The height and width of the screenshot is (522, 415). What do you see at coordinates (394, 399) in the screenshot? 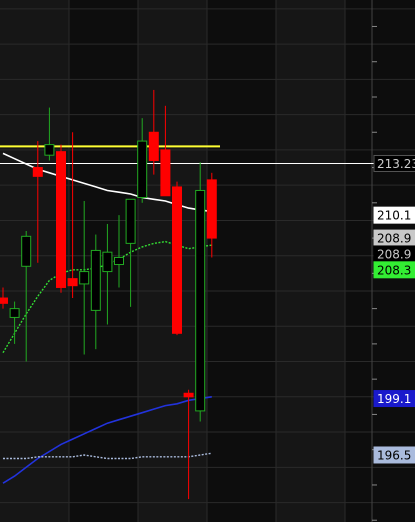
I see `price-label: 199.1` at bounding box center [394, 399].